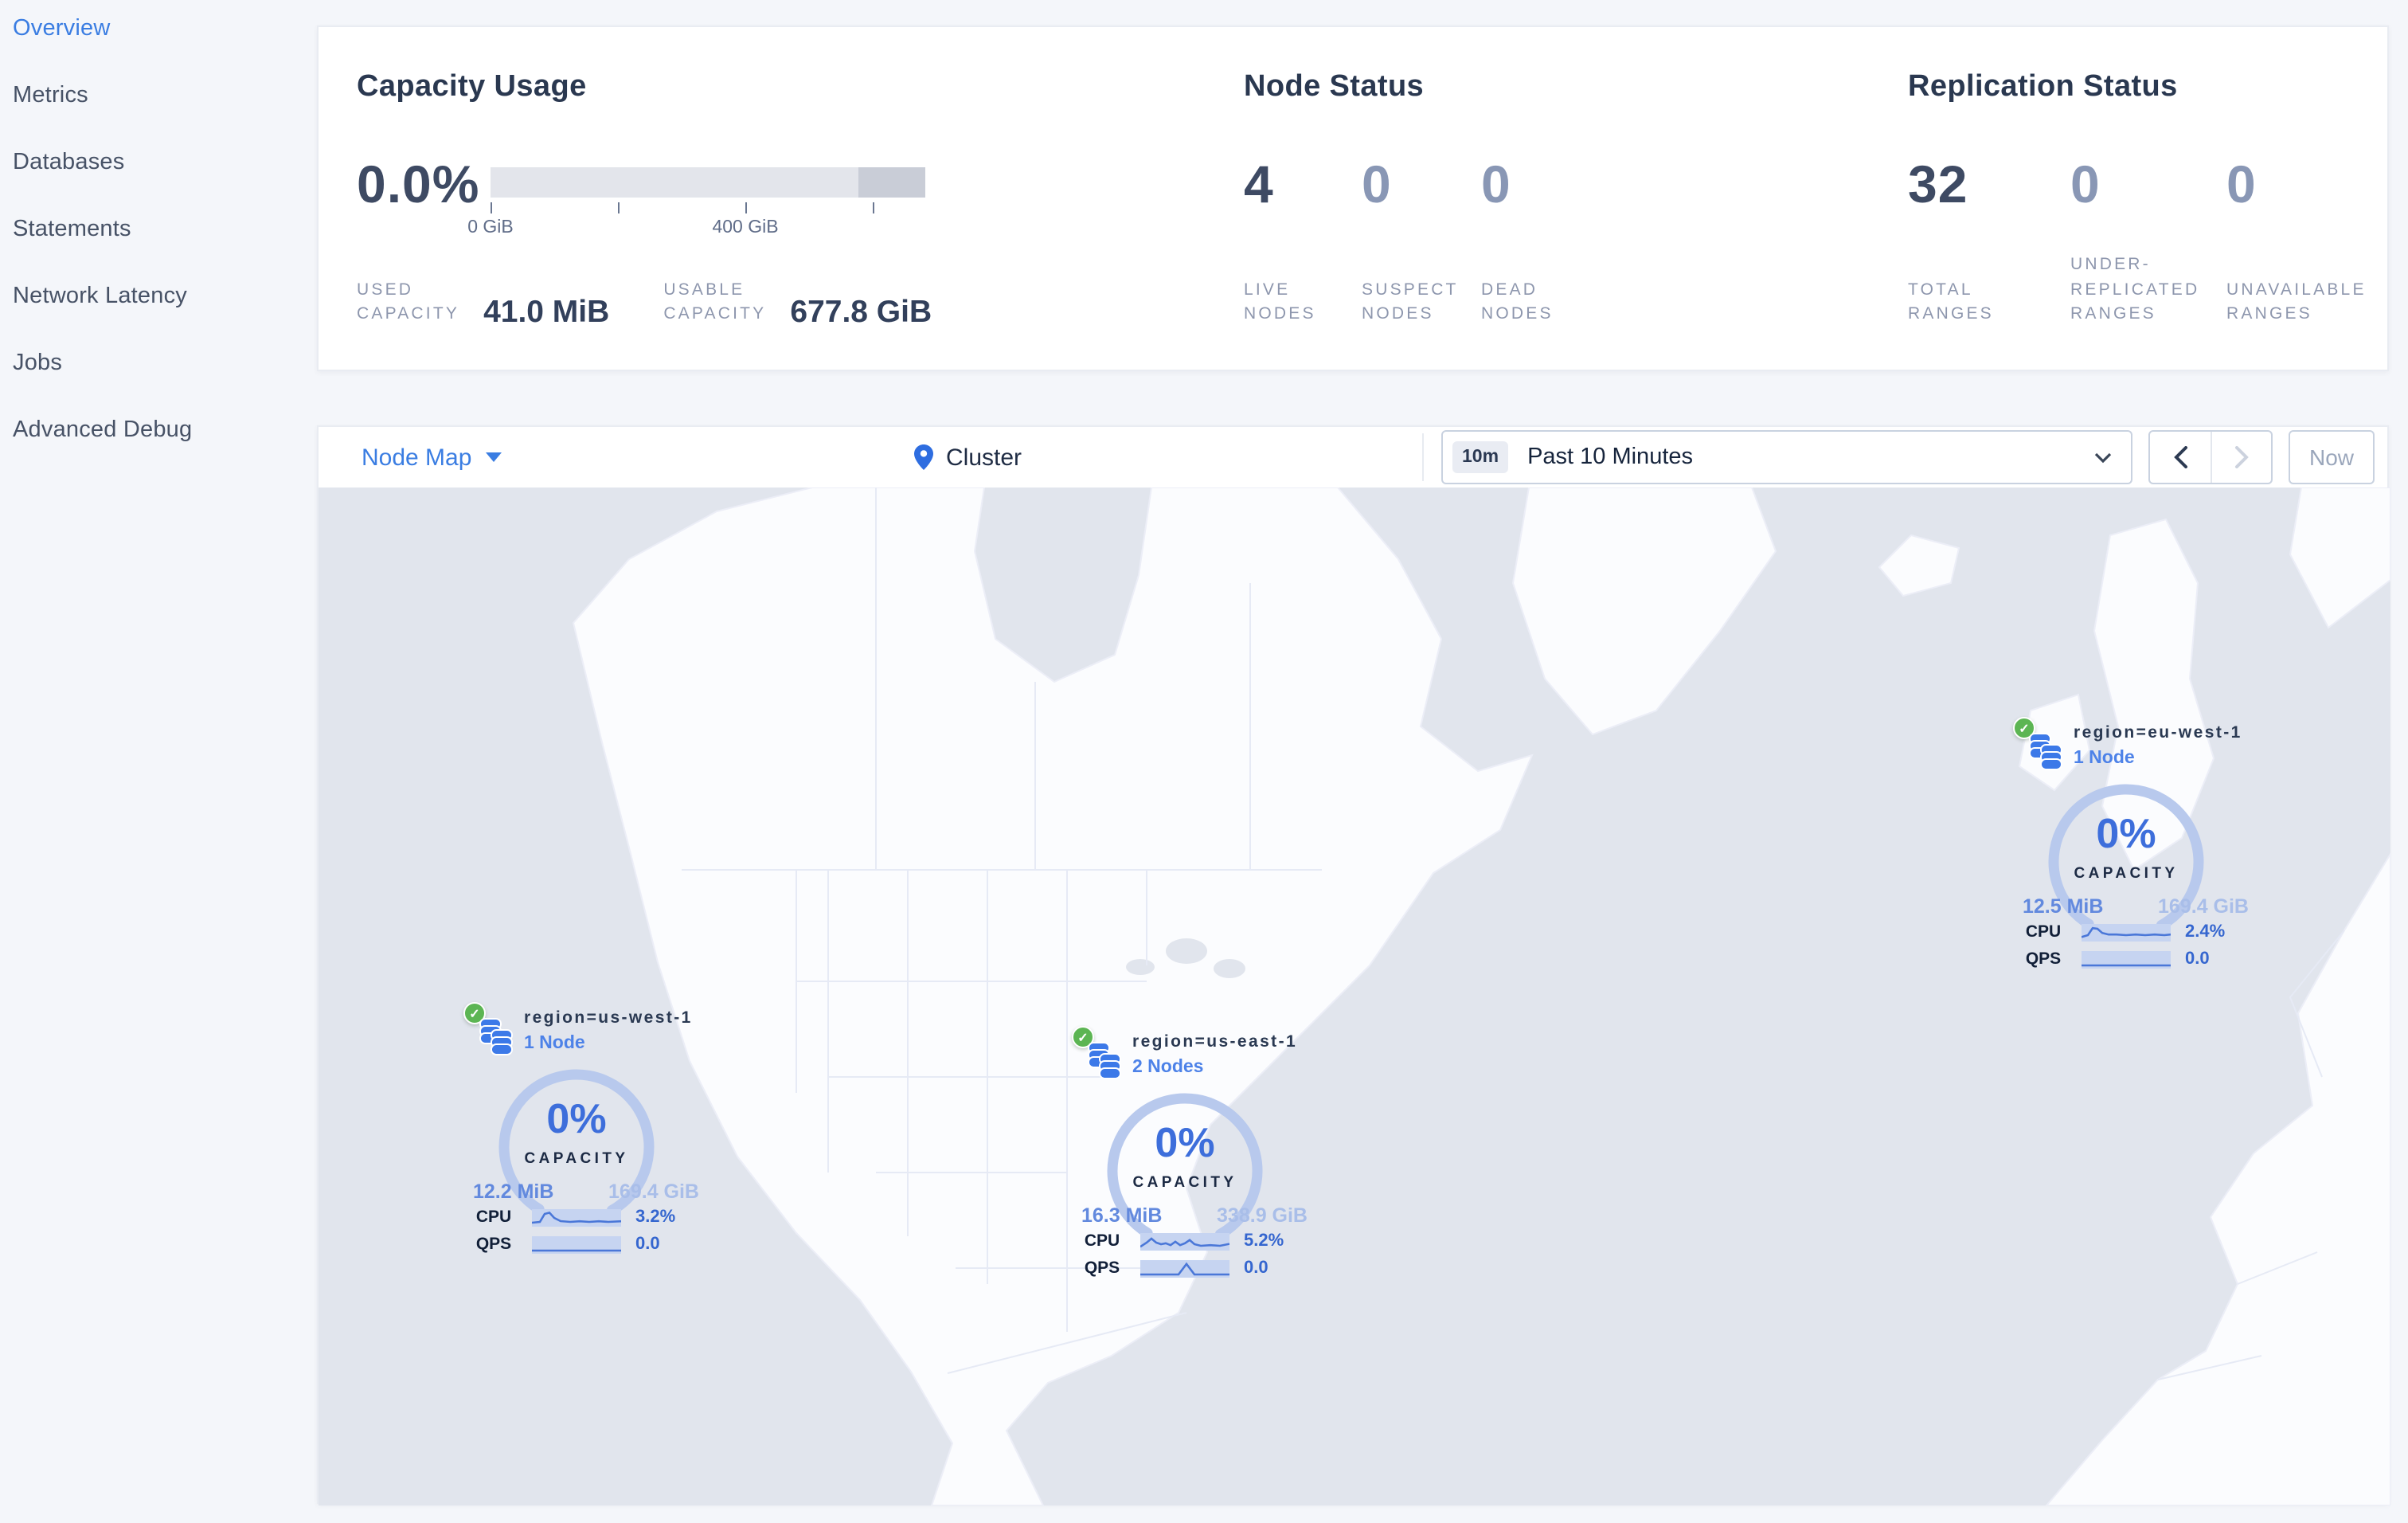 This screenshot has width=2408, height=1523. I want to click on total-ranges-count: 32, so click(1938, 184).